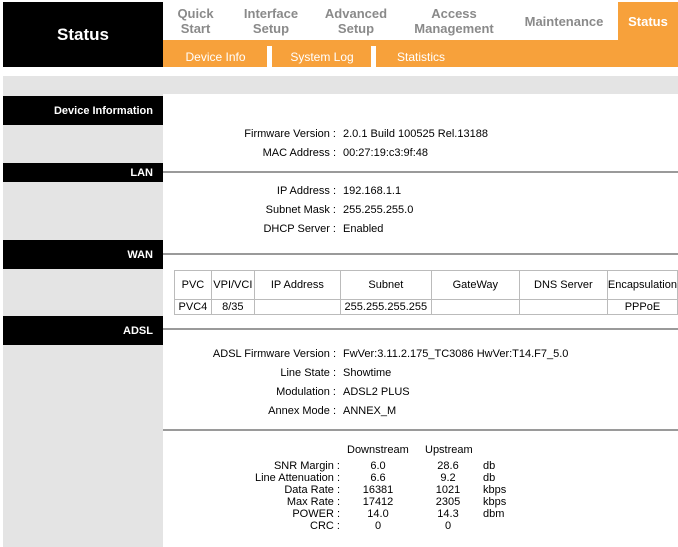  I want to click on stats-label: SNR Margin :, so click(306, 466).